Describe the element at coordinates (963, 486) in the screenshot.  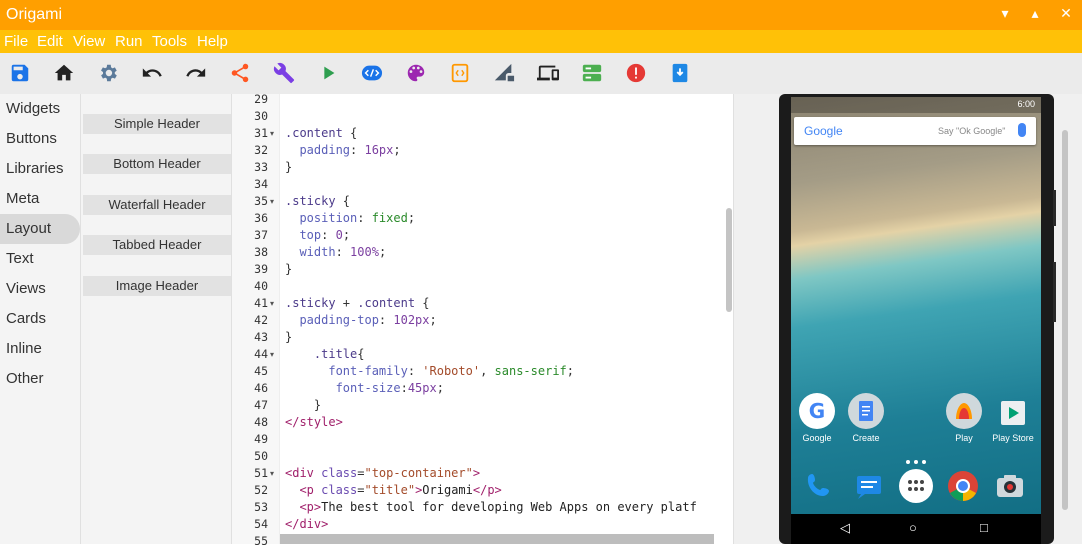
I see `chrome-app-icon` at that location.